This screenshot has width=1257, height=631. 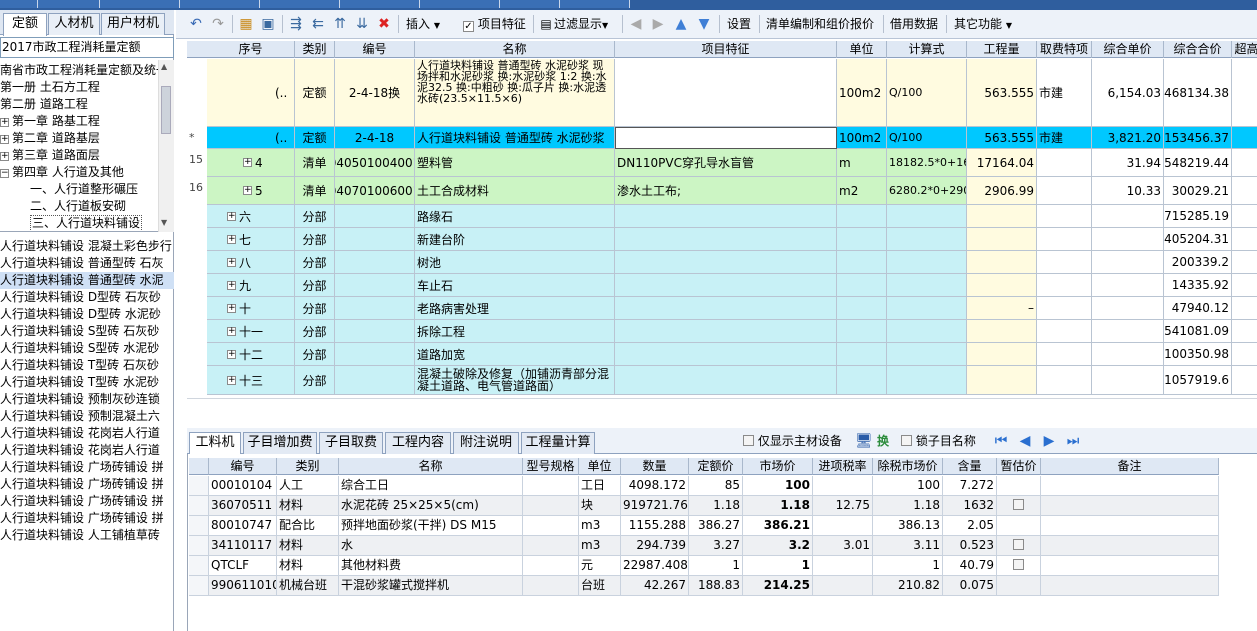 What do you see at coordinates (716, 466) in the screenshot?
I see `material-col-header: 定额价` at bounding box center [716, 466].